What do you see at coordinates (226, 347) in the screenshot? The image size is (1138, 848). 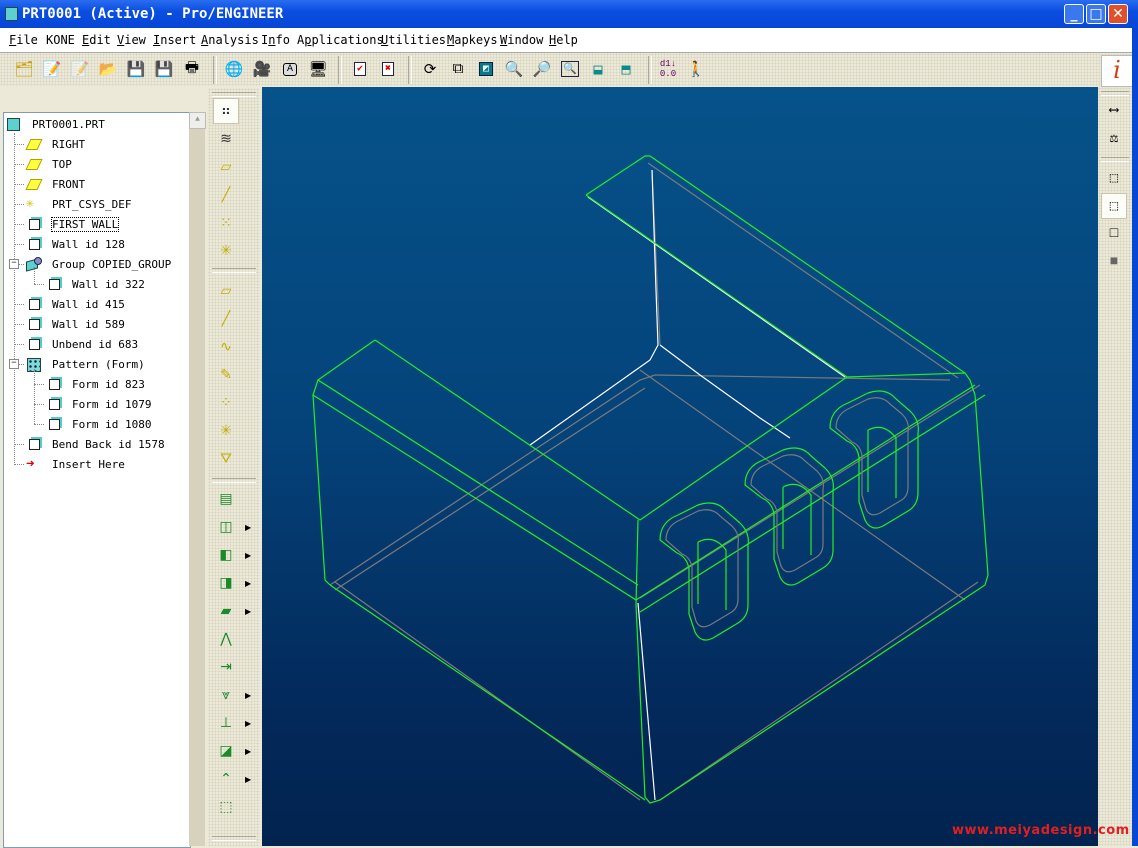 I see `datum-curve-button: ∿` at bounding box center [226, 347].